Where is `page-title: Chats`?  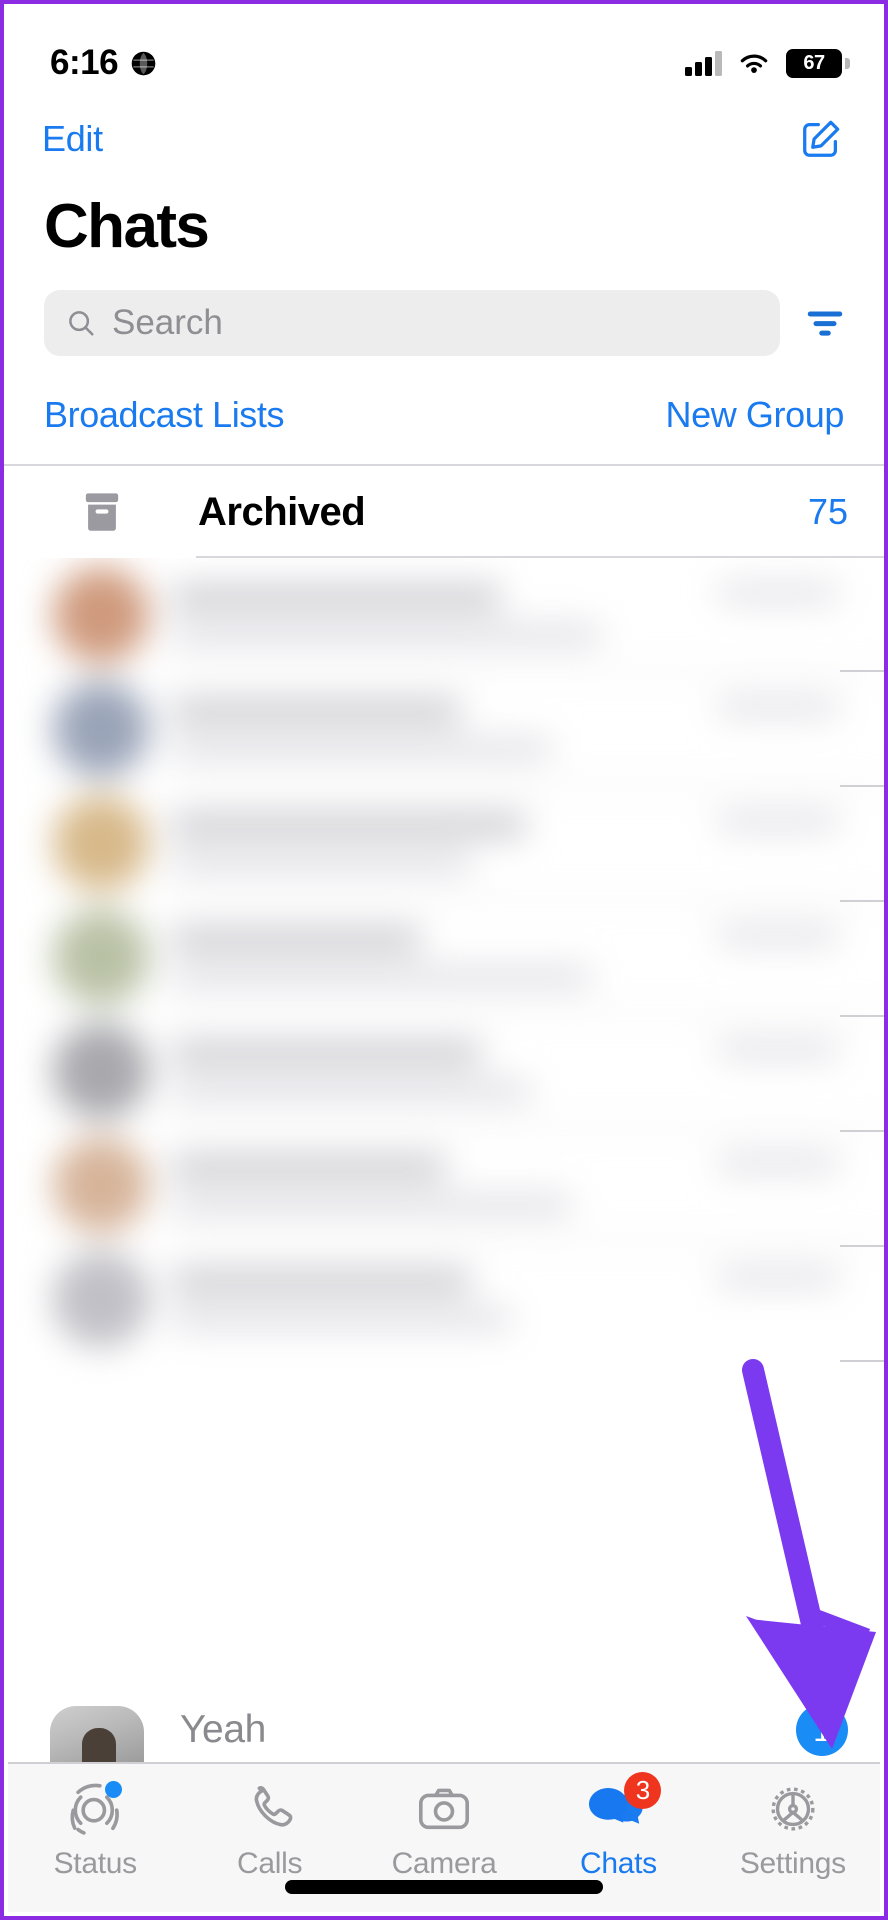 page-title: Chats is located at coordinates (127, 226).